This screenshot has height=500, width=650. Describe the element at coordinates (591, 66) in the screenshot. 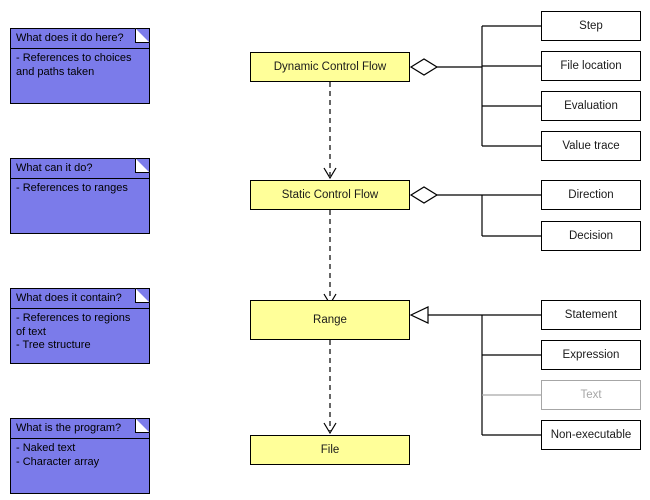

I see `leaf-file-location: File location` at that location.